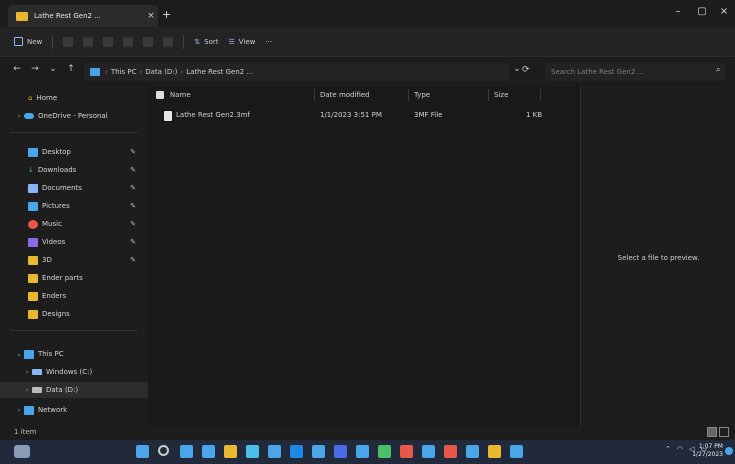 The height and width of the screenshot is (464, 735). Describe the element at coordinates (197, 41) in the screenshot. I see `sort-icon: ⇅` at that location.